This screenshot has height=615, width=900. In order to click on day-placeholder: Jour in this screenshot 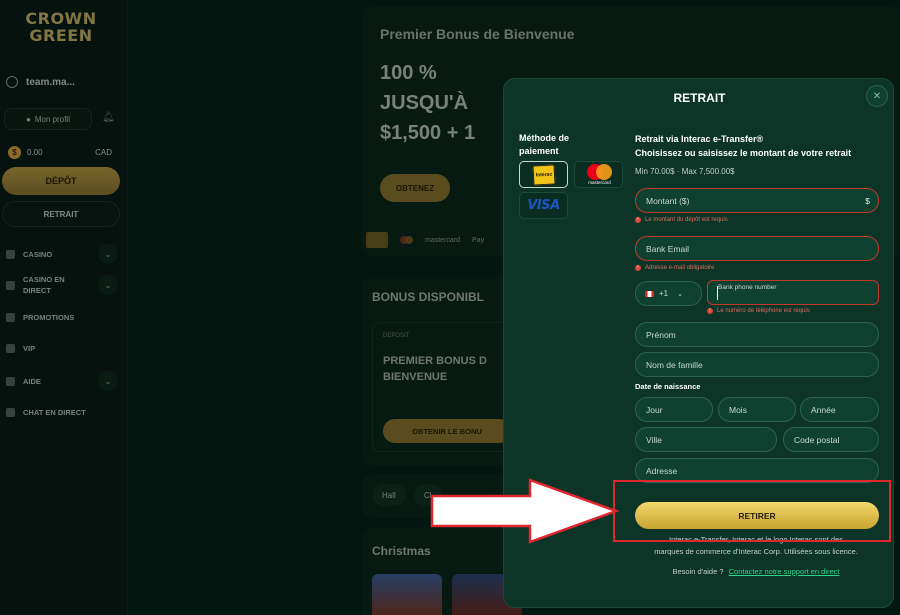, I will do `click(654, 409)`.